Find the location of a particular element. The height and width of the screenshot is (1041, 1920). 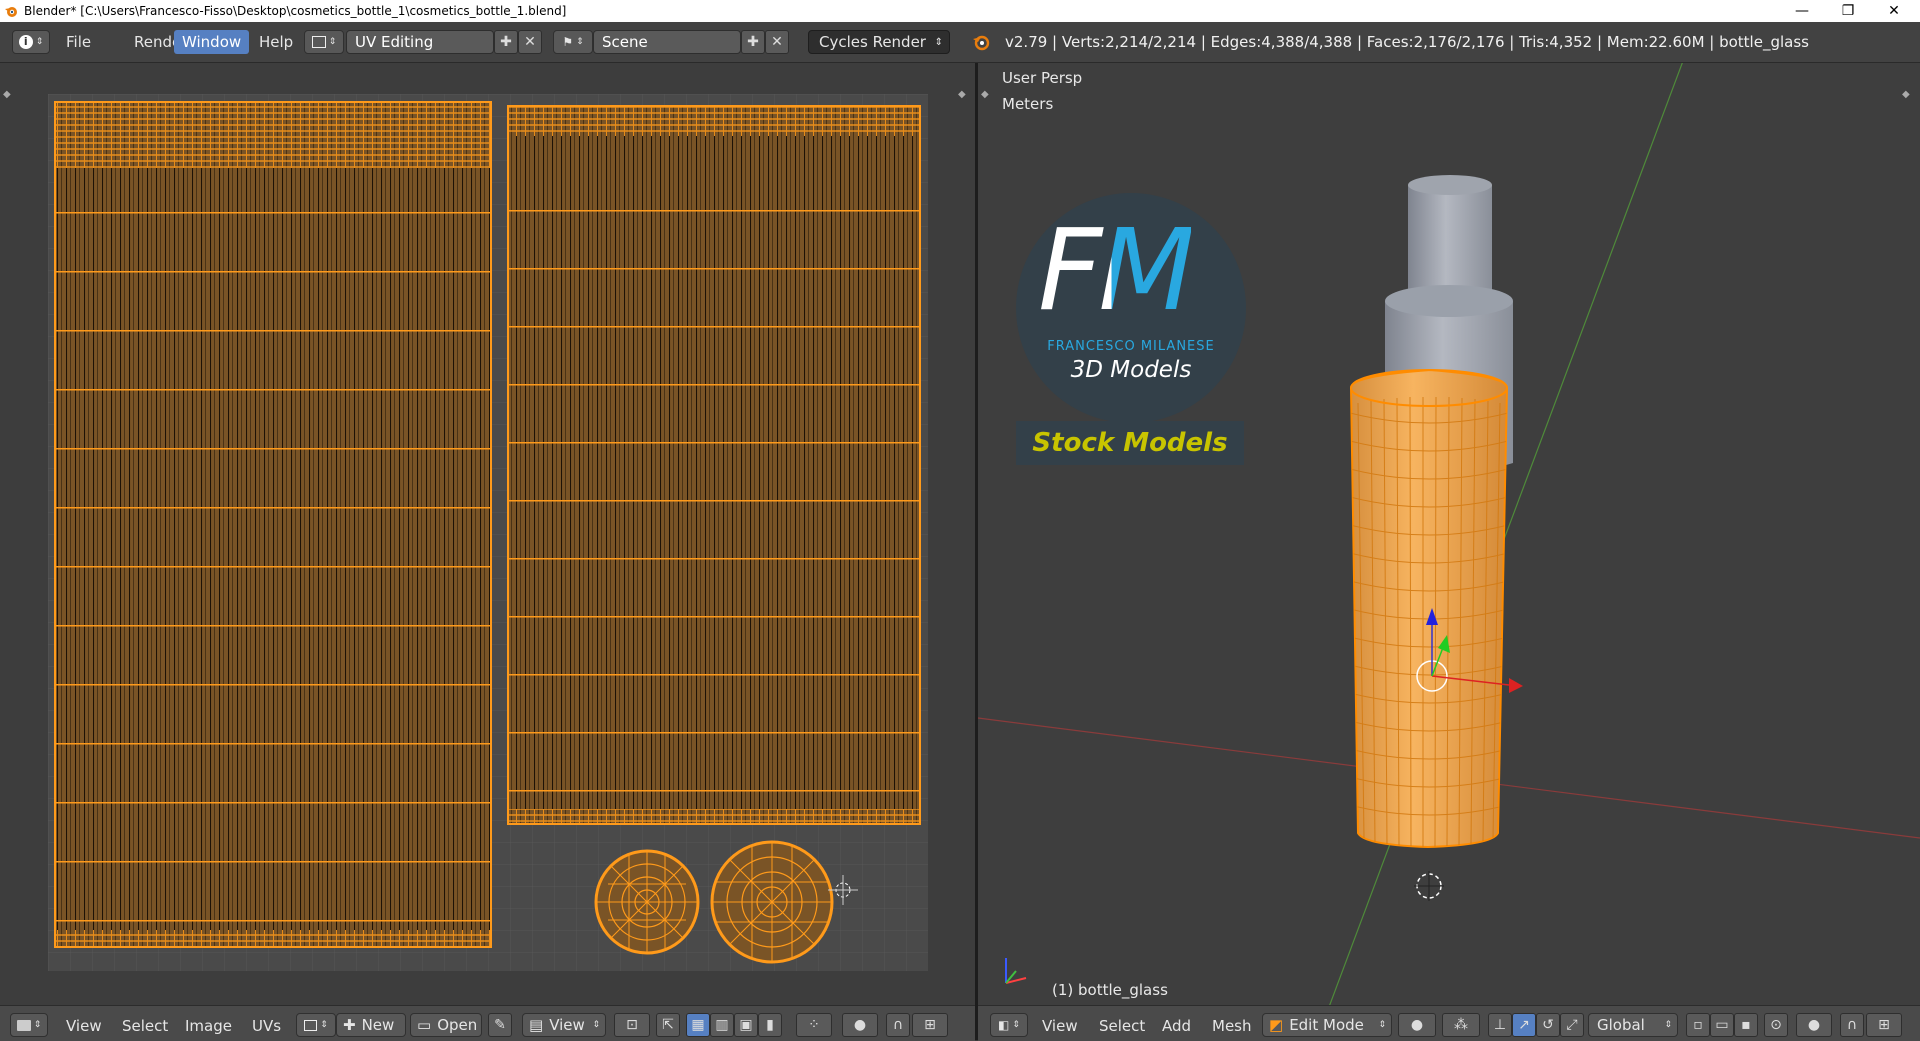

screen-layout-selector: ⇕ is located at coordinates (324, 42).